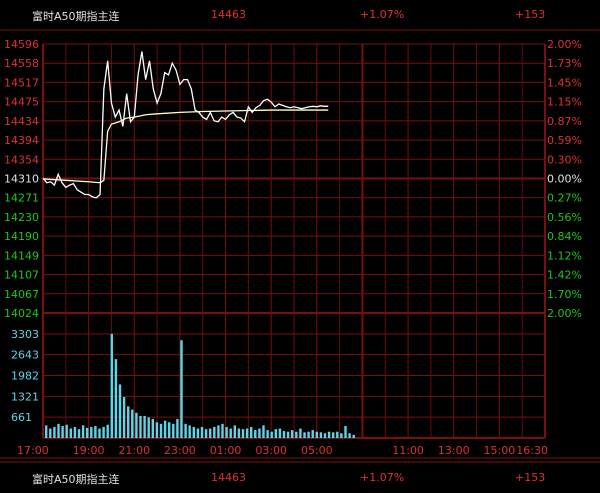  I want to click on time-tick-label: 15:00, so click(500, 450).